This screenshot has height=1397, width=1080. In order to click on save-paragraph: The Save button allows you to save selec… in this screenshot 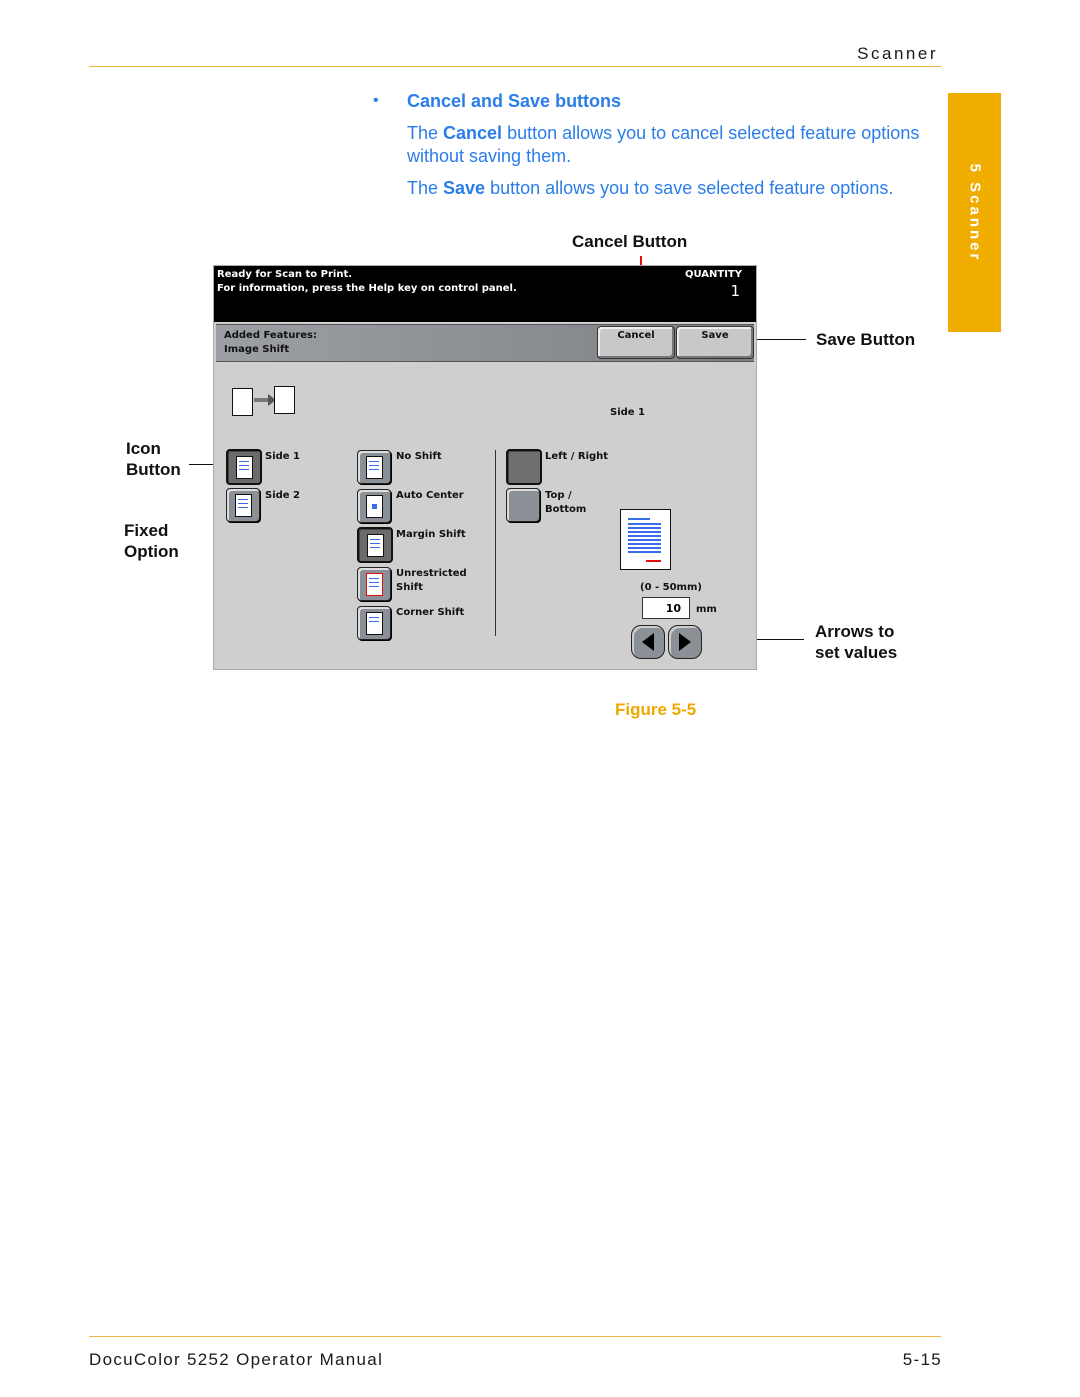, I will do `click(650, 188)`.